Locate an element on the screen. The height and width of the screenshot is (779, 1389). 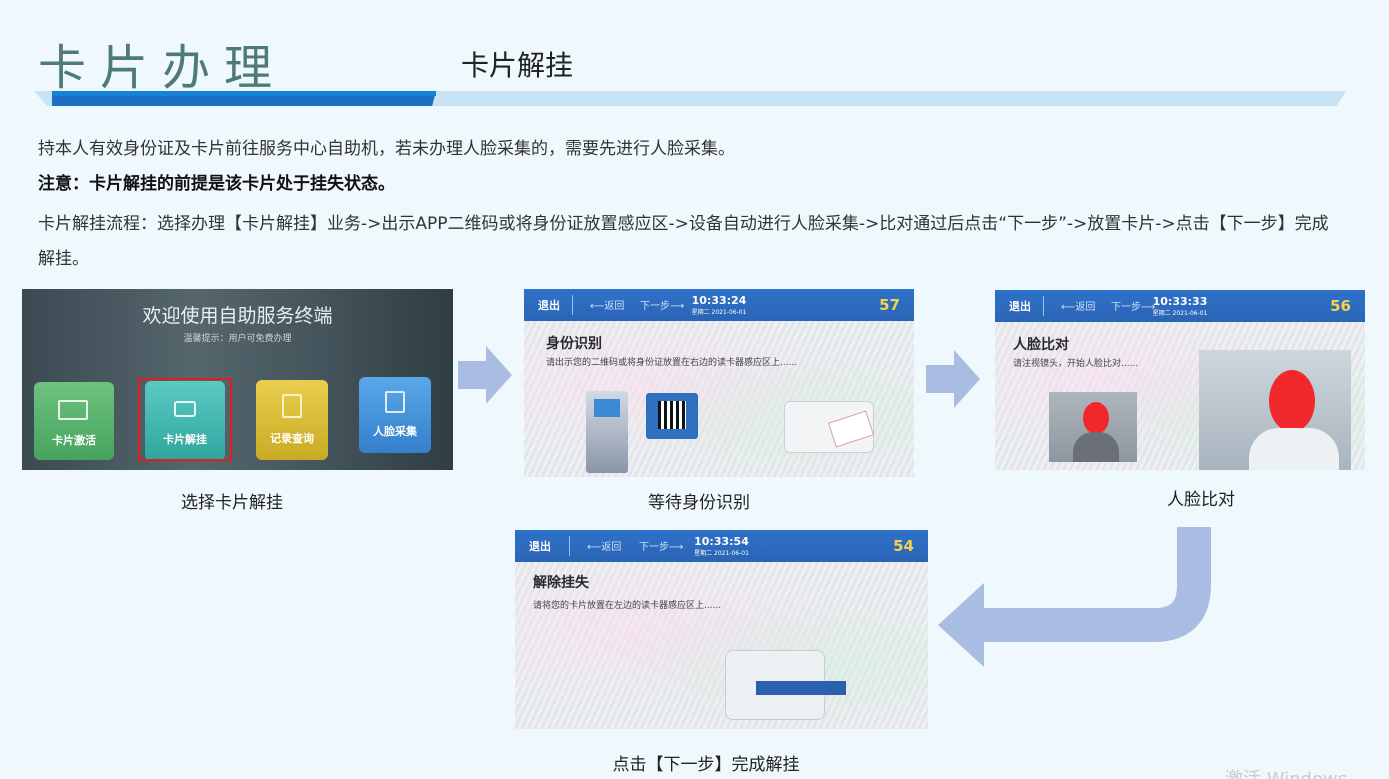
countdown: 54 is located at coordinates (903, 546).